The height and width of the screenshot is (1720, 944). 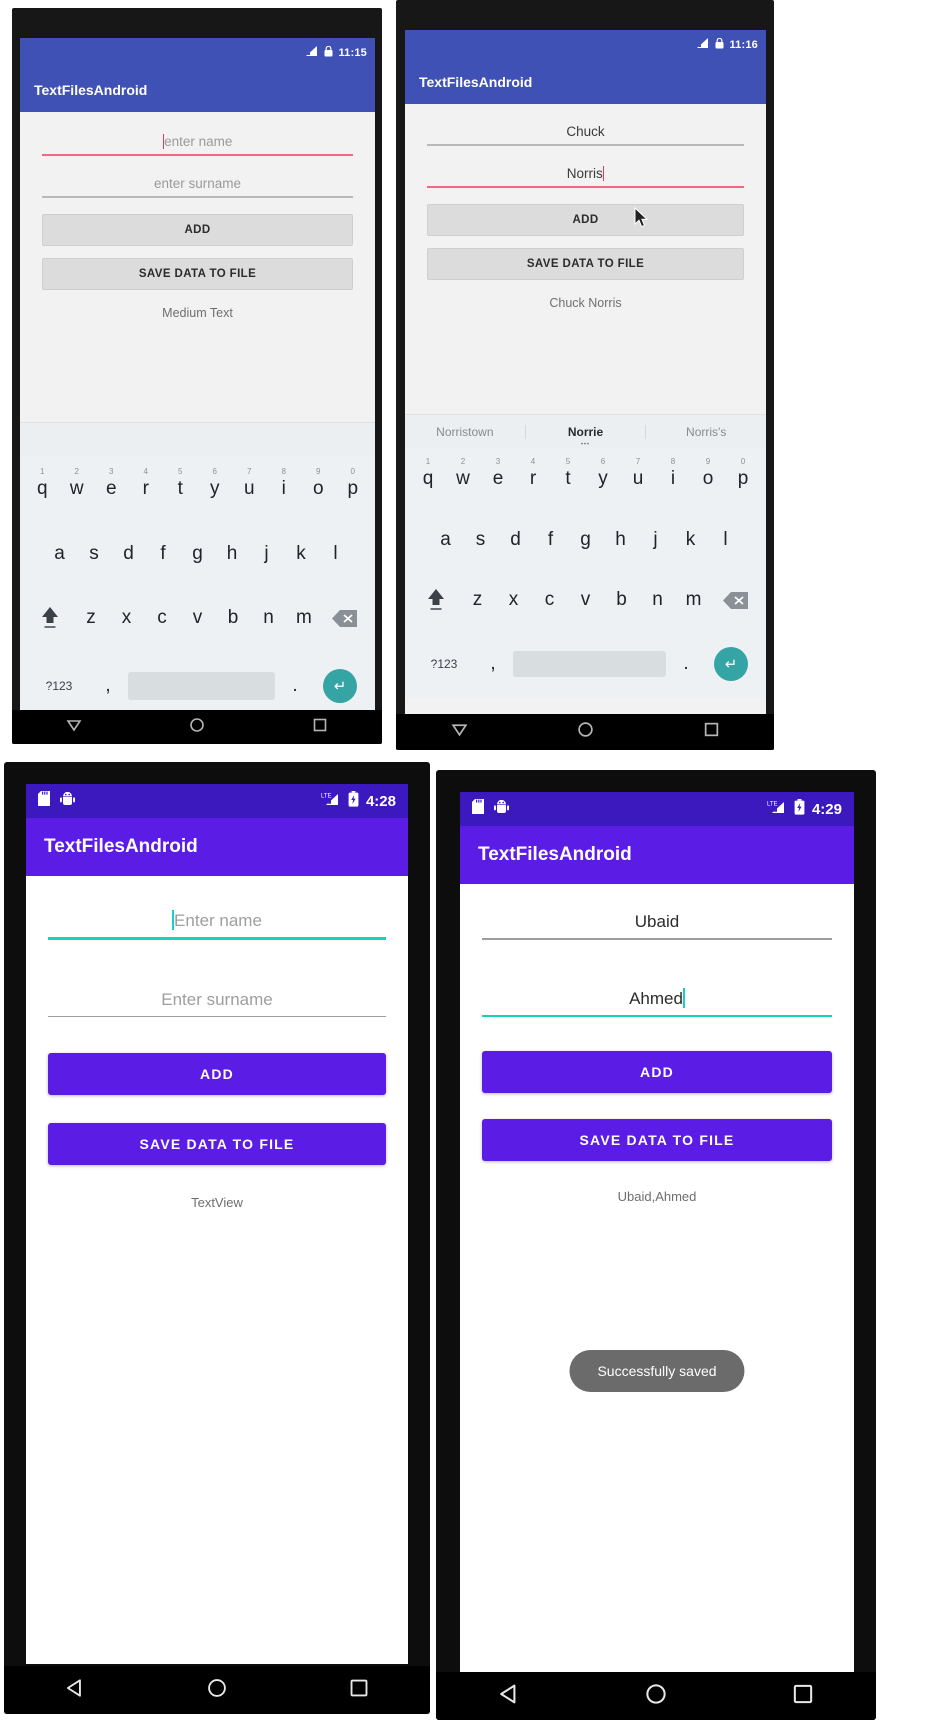 I want to click on symbols-key: ?123, so click(x=444, y=664).